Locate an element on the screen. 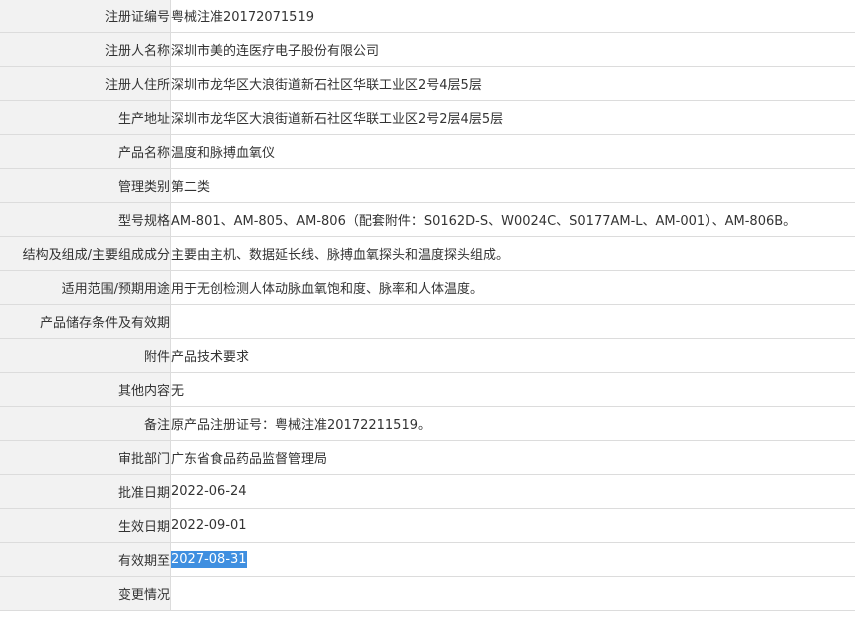 The image size is (855, 621). field-value: 原产品注册证号：粤械注准20172211519。 is located at coordinates (301, 425).